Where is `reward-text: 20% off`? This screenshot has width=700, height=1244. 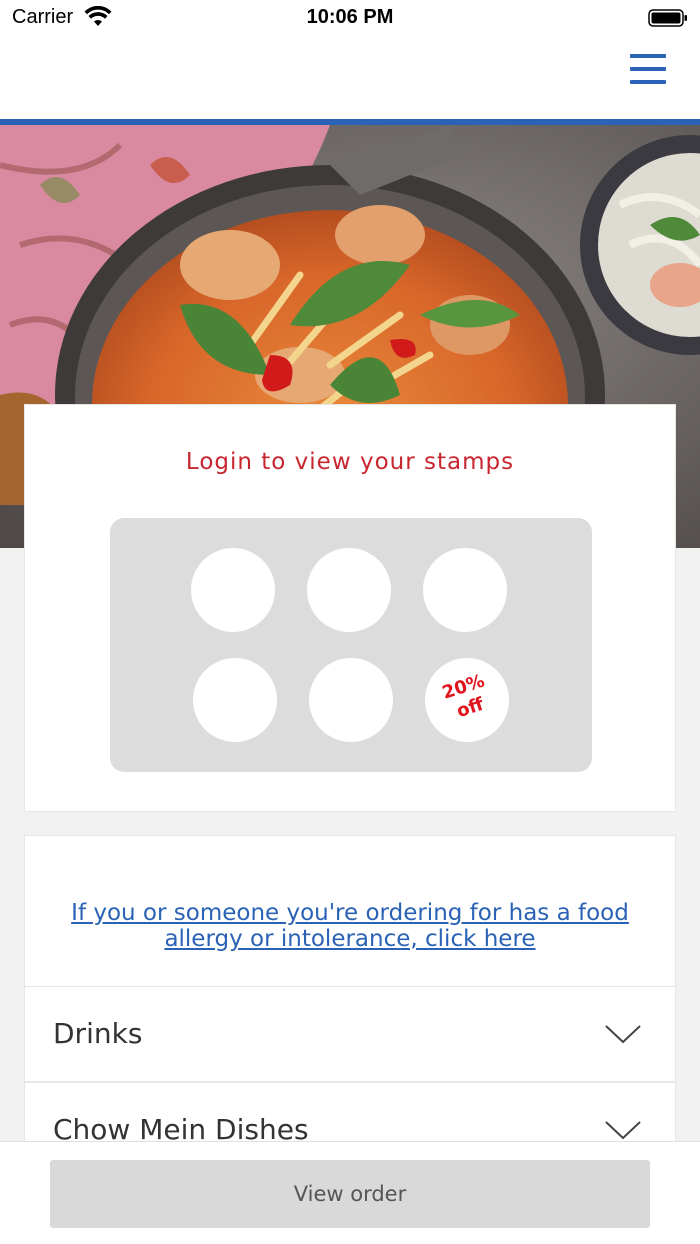 reward-text: 20% off is located at coordinates (466, 698).